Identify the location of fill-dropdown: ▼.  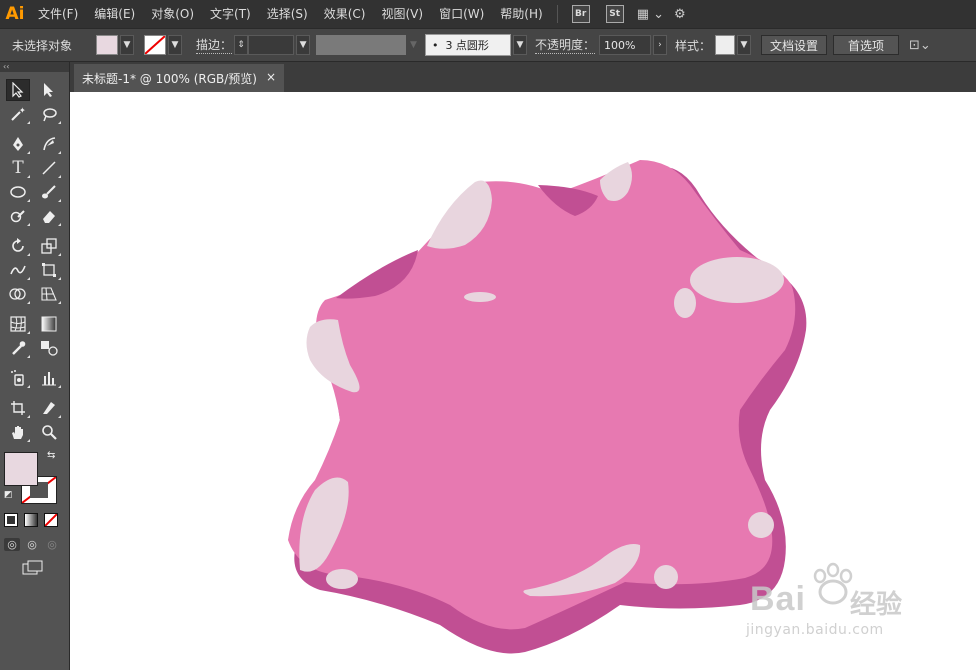
(127, 45).